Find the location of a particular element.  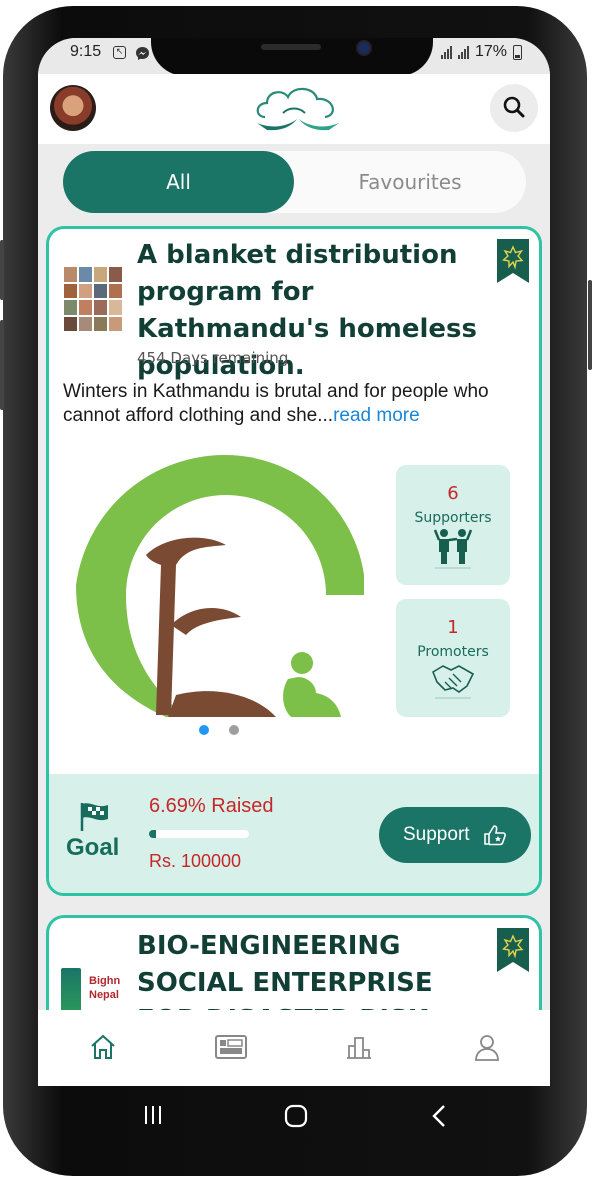

cloud-hands-logo is located at coordinates (297, 109).